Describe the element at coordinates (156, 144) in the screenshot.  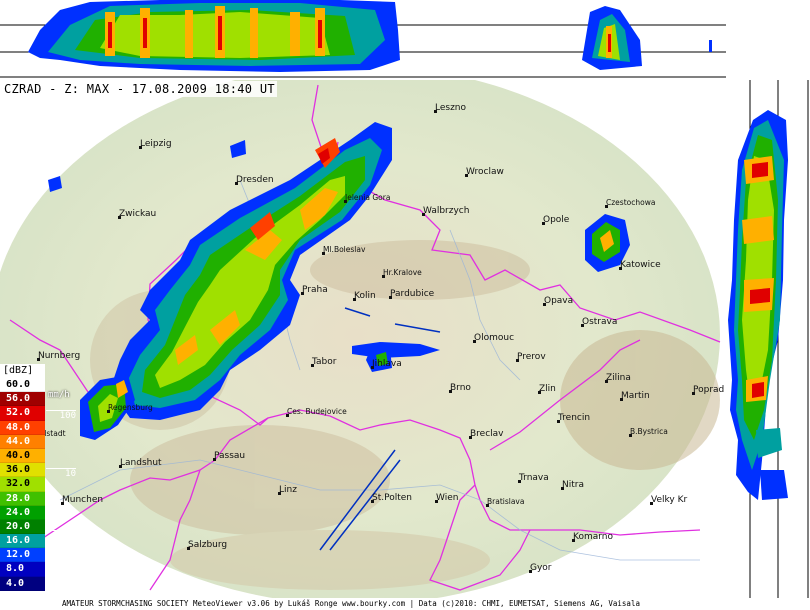
I see `city-label: Leipzig` at that location.